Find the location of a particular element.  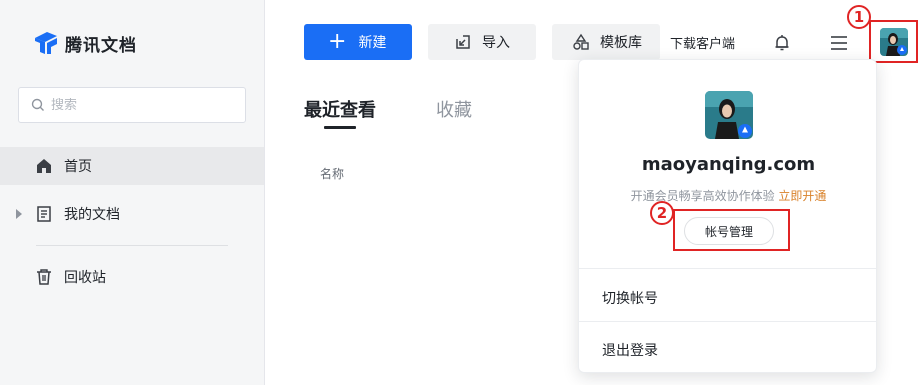

sidebar-item-home: 首页 is located at coordinates (132, 166).